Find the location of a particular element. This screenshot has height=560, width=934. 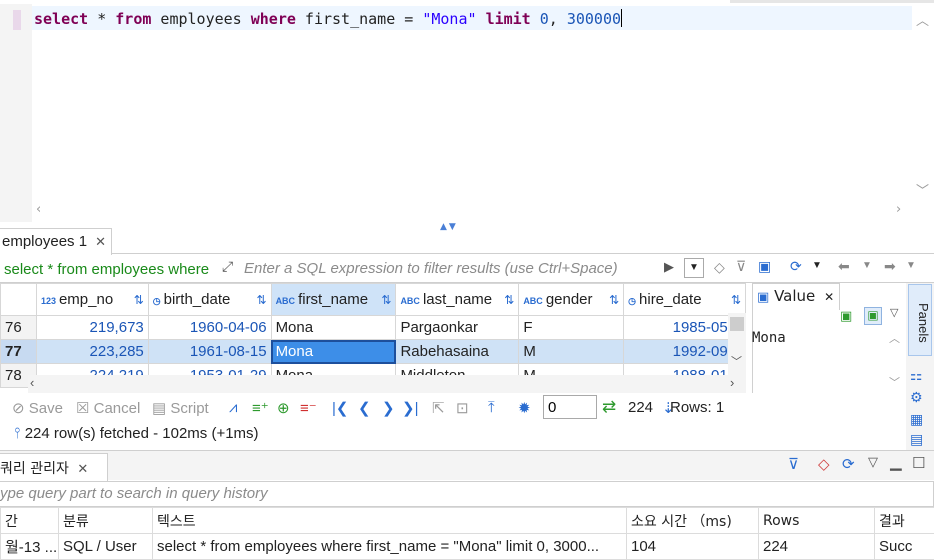

history-cell-rows: 224 is located at coordinates (816, 546).